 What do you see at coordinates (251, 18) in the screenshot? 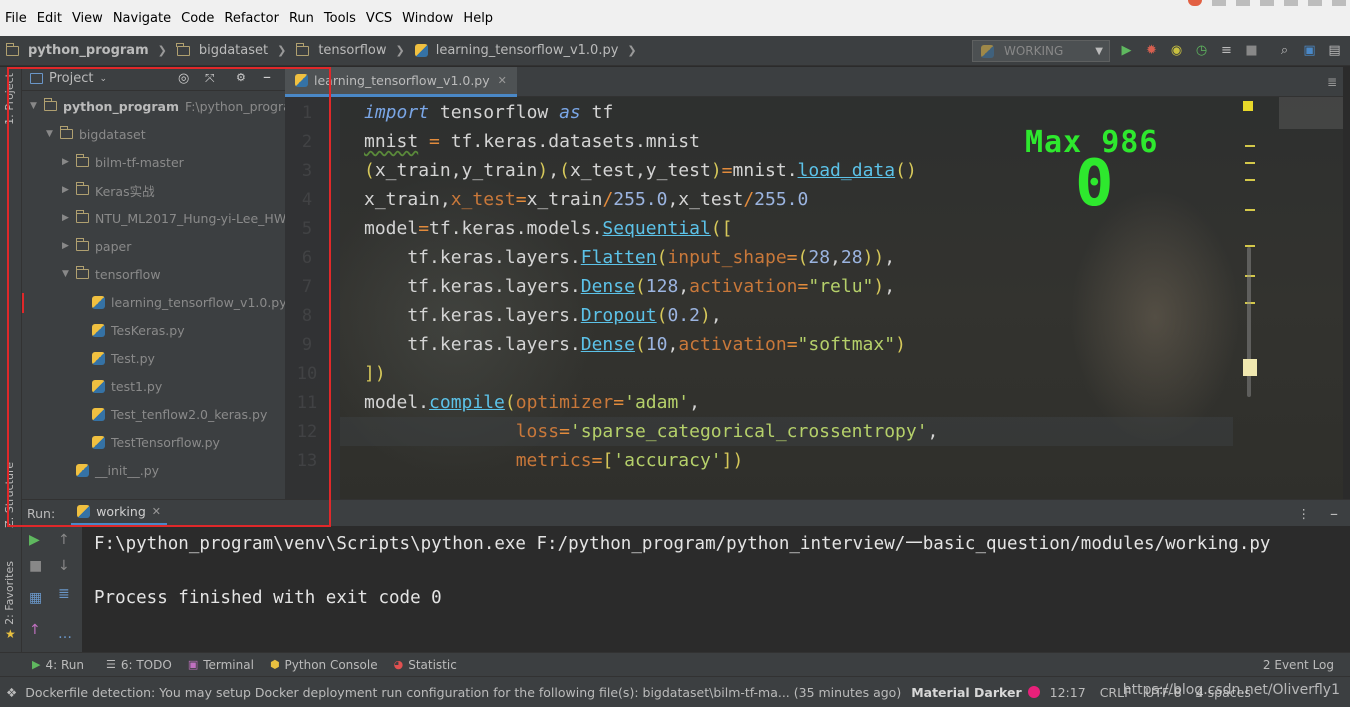
I see `menu-refactor: Refactor` at bounding box center [251, 18].